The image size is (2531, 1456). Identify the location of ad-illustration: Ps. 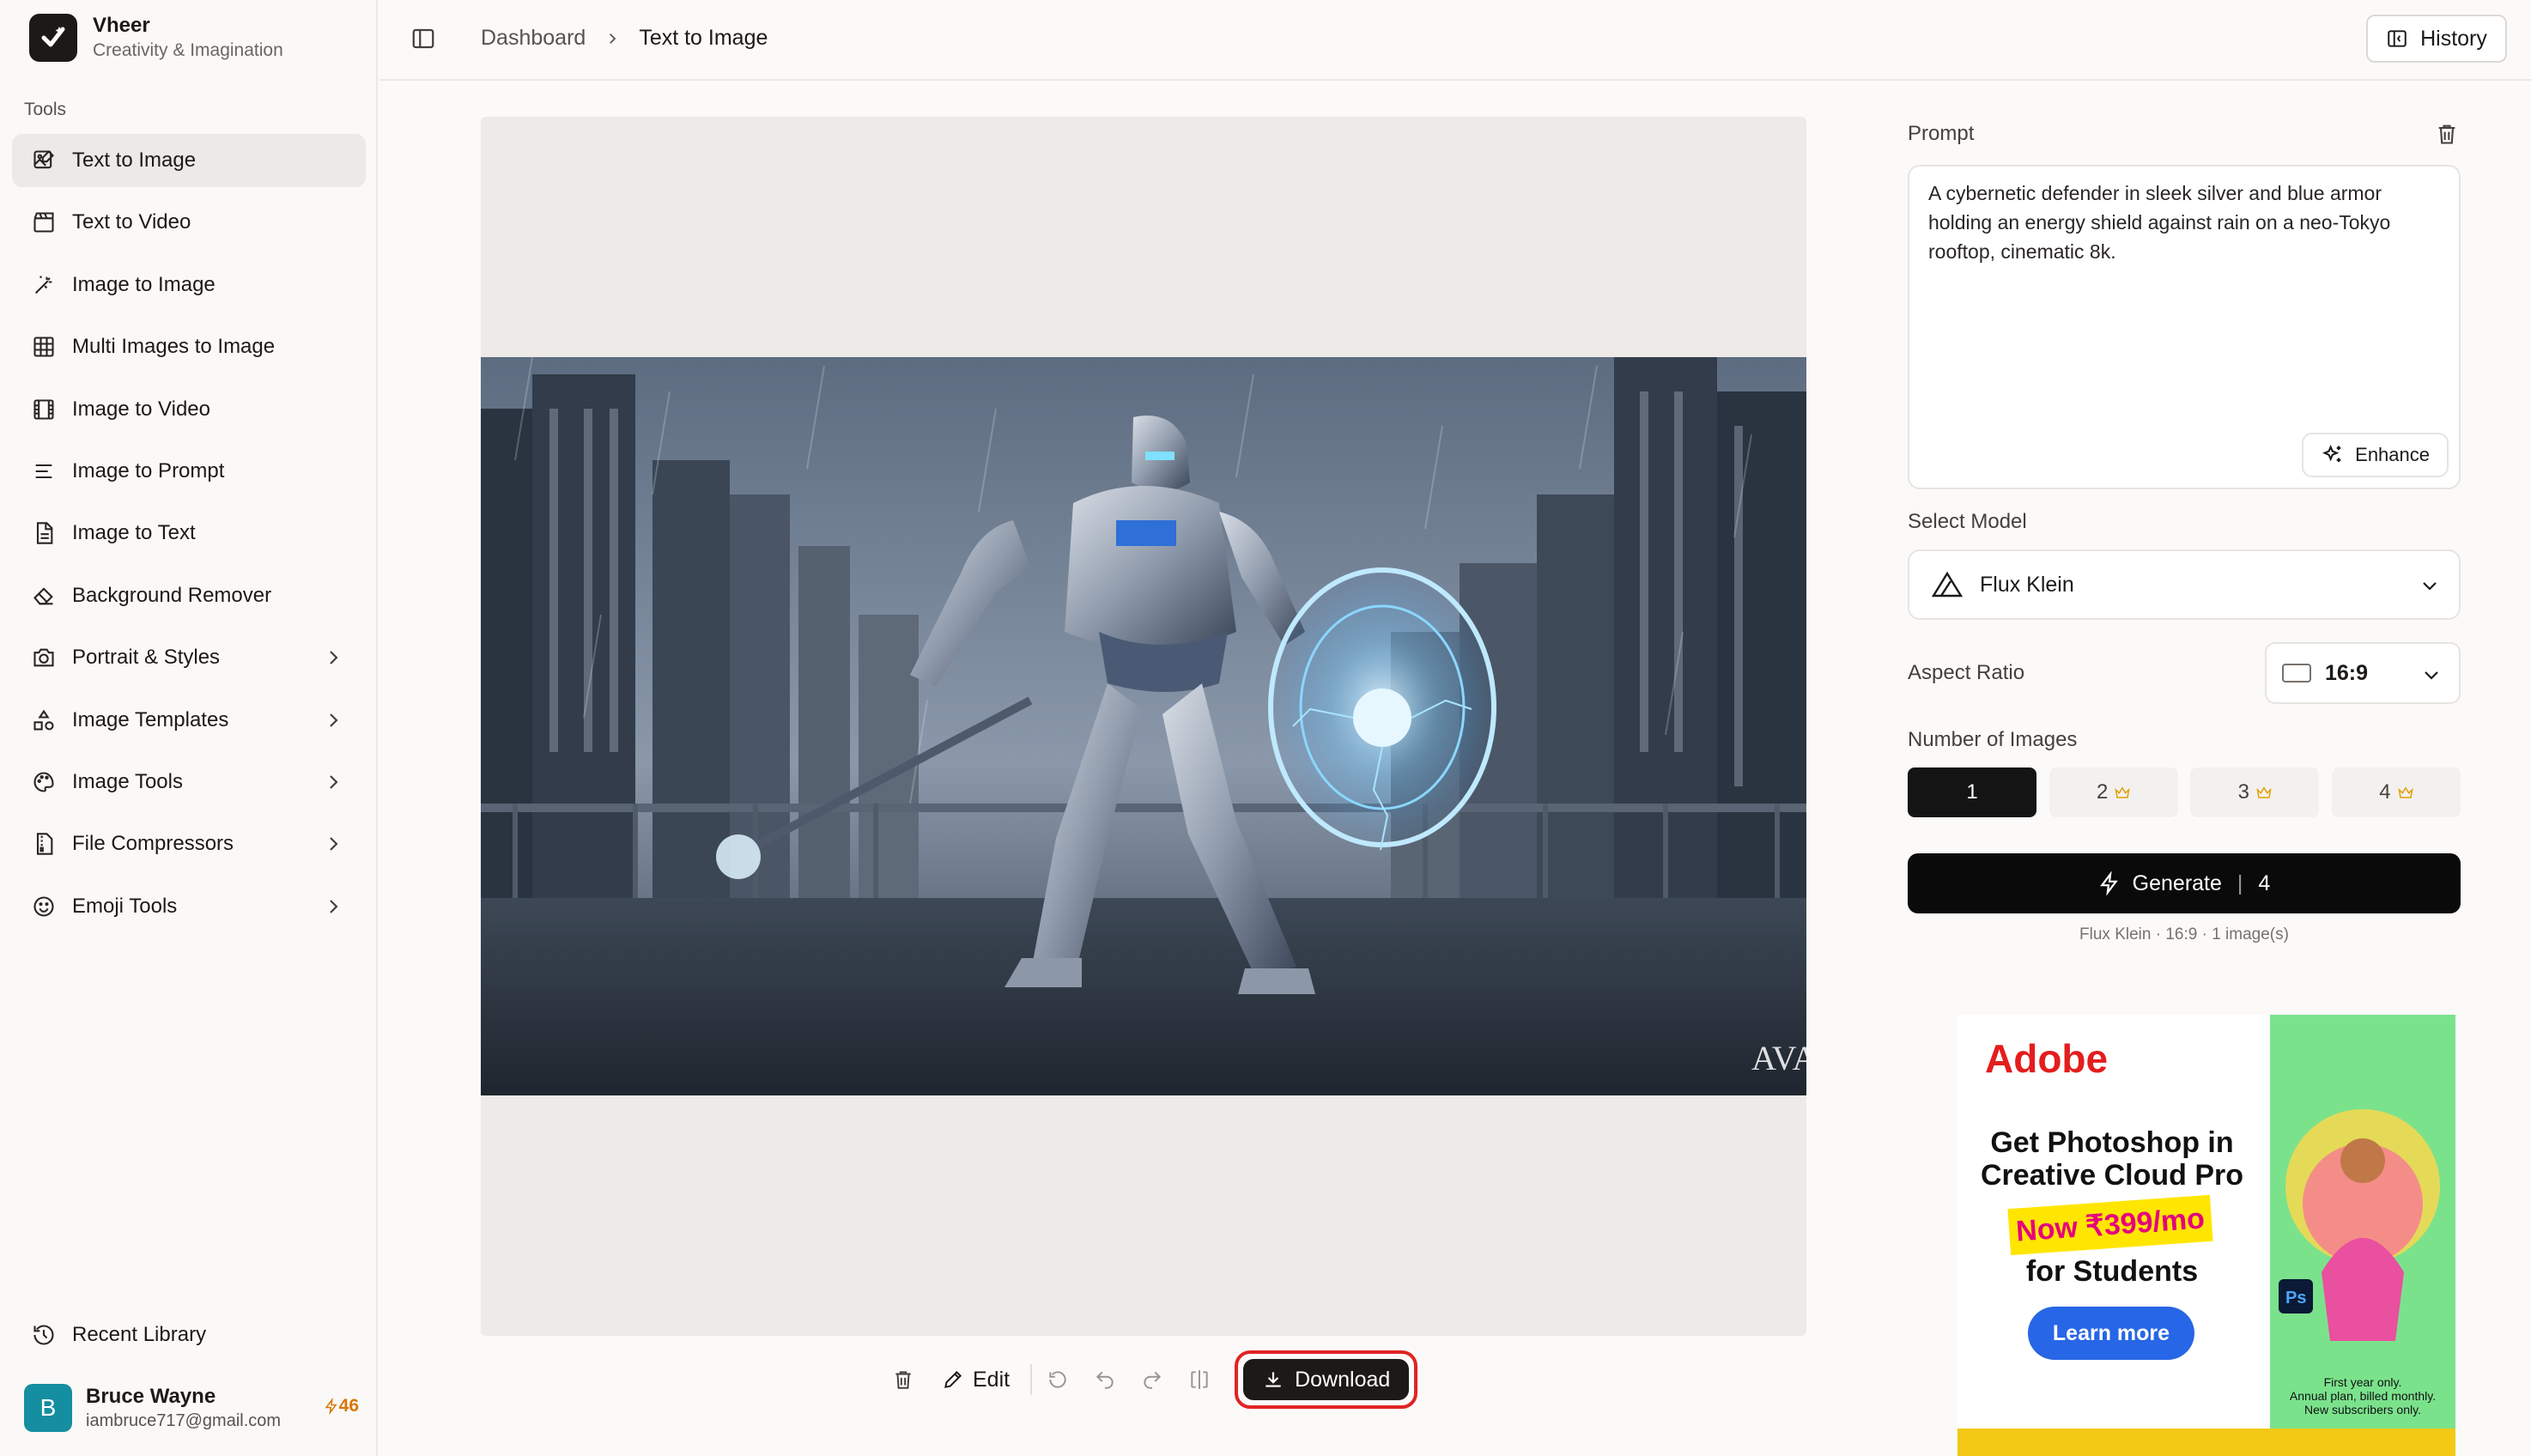
(2362, 1222).